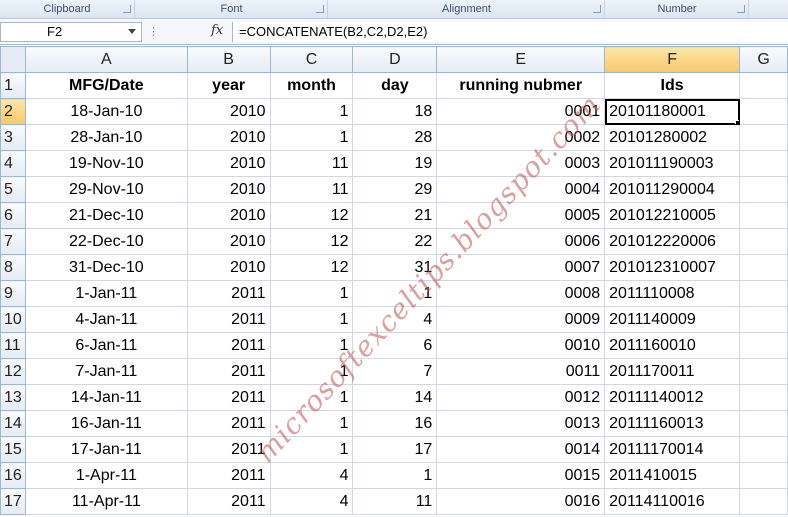  I want to click on row-header: 14, so click(13, 423).